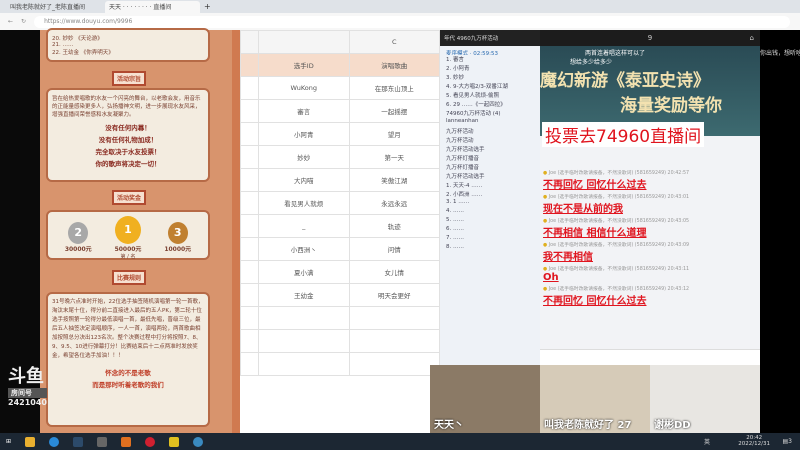 This screenshot has height=450, width=800. I want to click on table-row: 大内喵 笑傲江湖, so click(340, 180).